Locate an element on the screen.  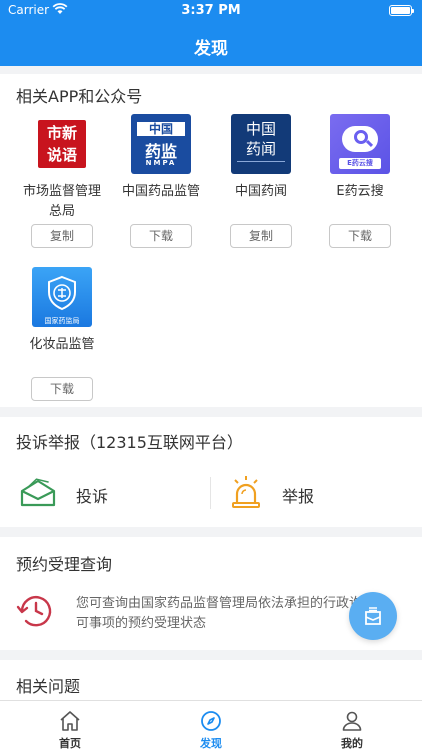
top-bar: Carrier 3:37 PM 发现 is located at coordinates (211, 33).